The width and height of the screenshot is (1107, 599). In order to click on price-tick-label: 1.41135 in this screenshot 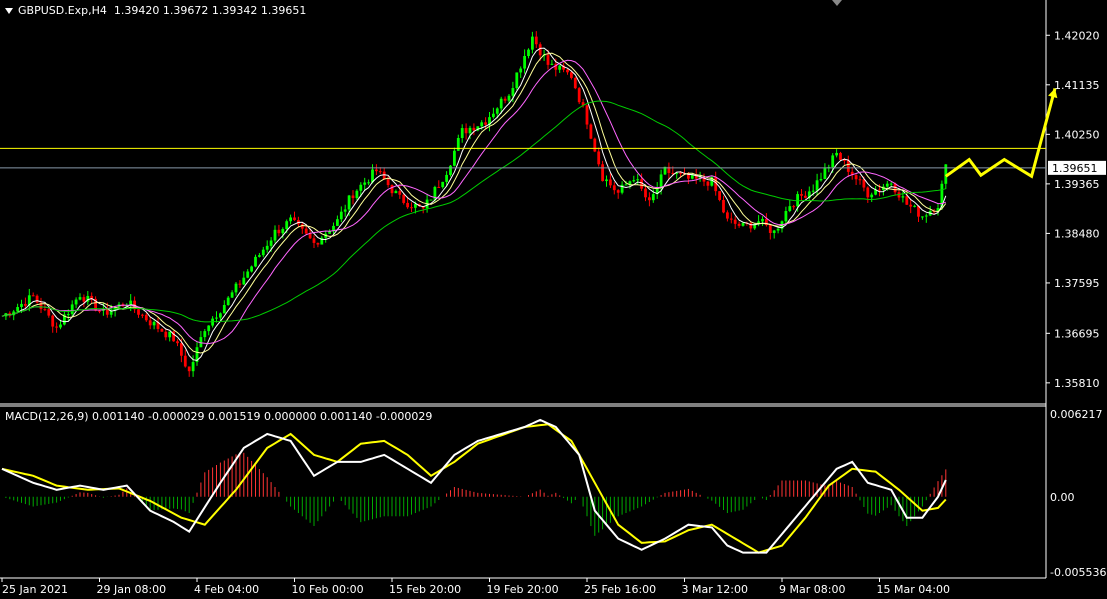, I will do `click(1077, 85)`.